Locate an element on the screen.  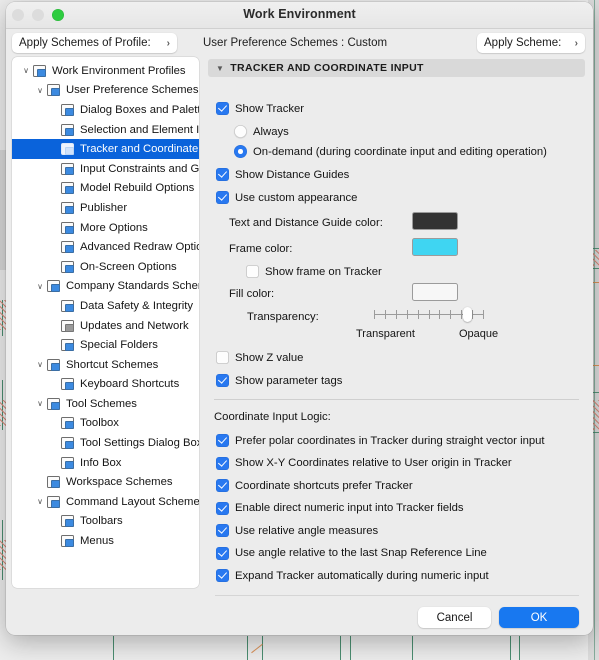
show-distance-guides-row: Show Distance Guides is located at coordinates (282, 174).